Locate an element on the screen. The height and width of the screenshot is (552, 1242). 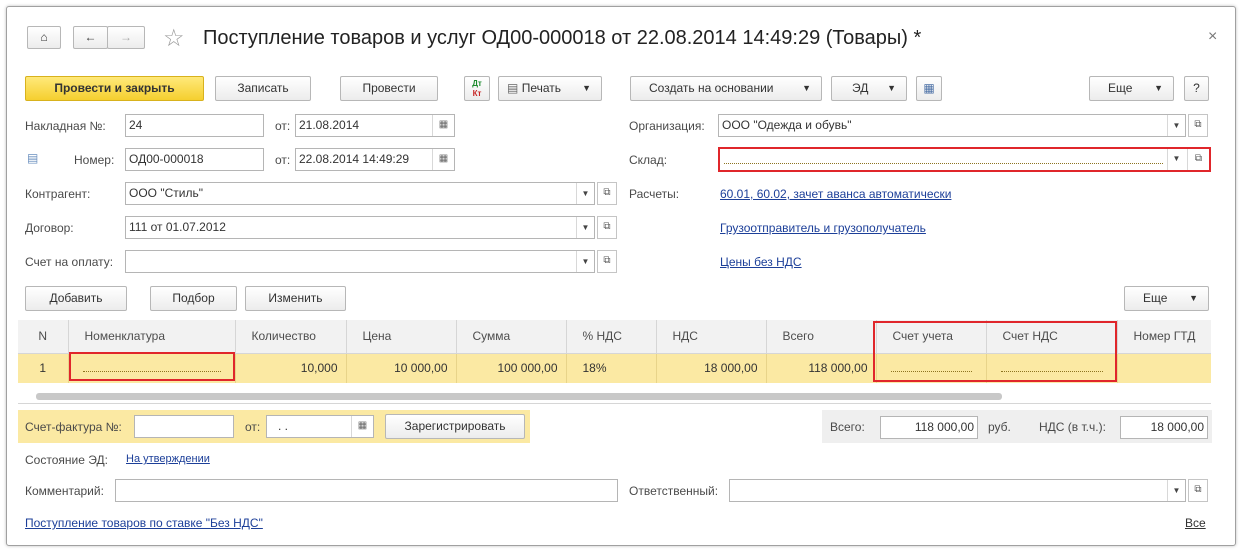
shipper-consignee-link: Грузоотправитель и грузополучатель is located at coordinates (823, 228).